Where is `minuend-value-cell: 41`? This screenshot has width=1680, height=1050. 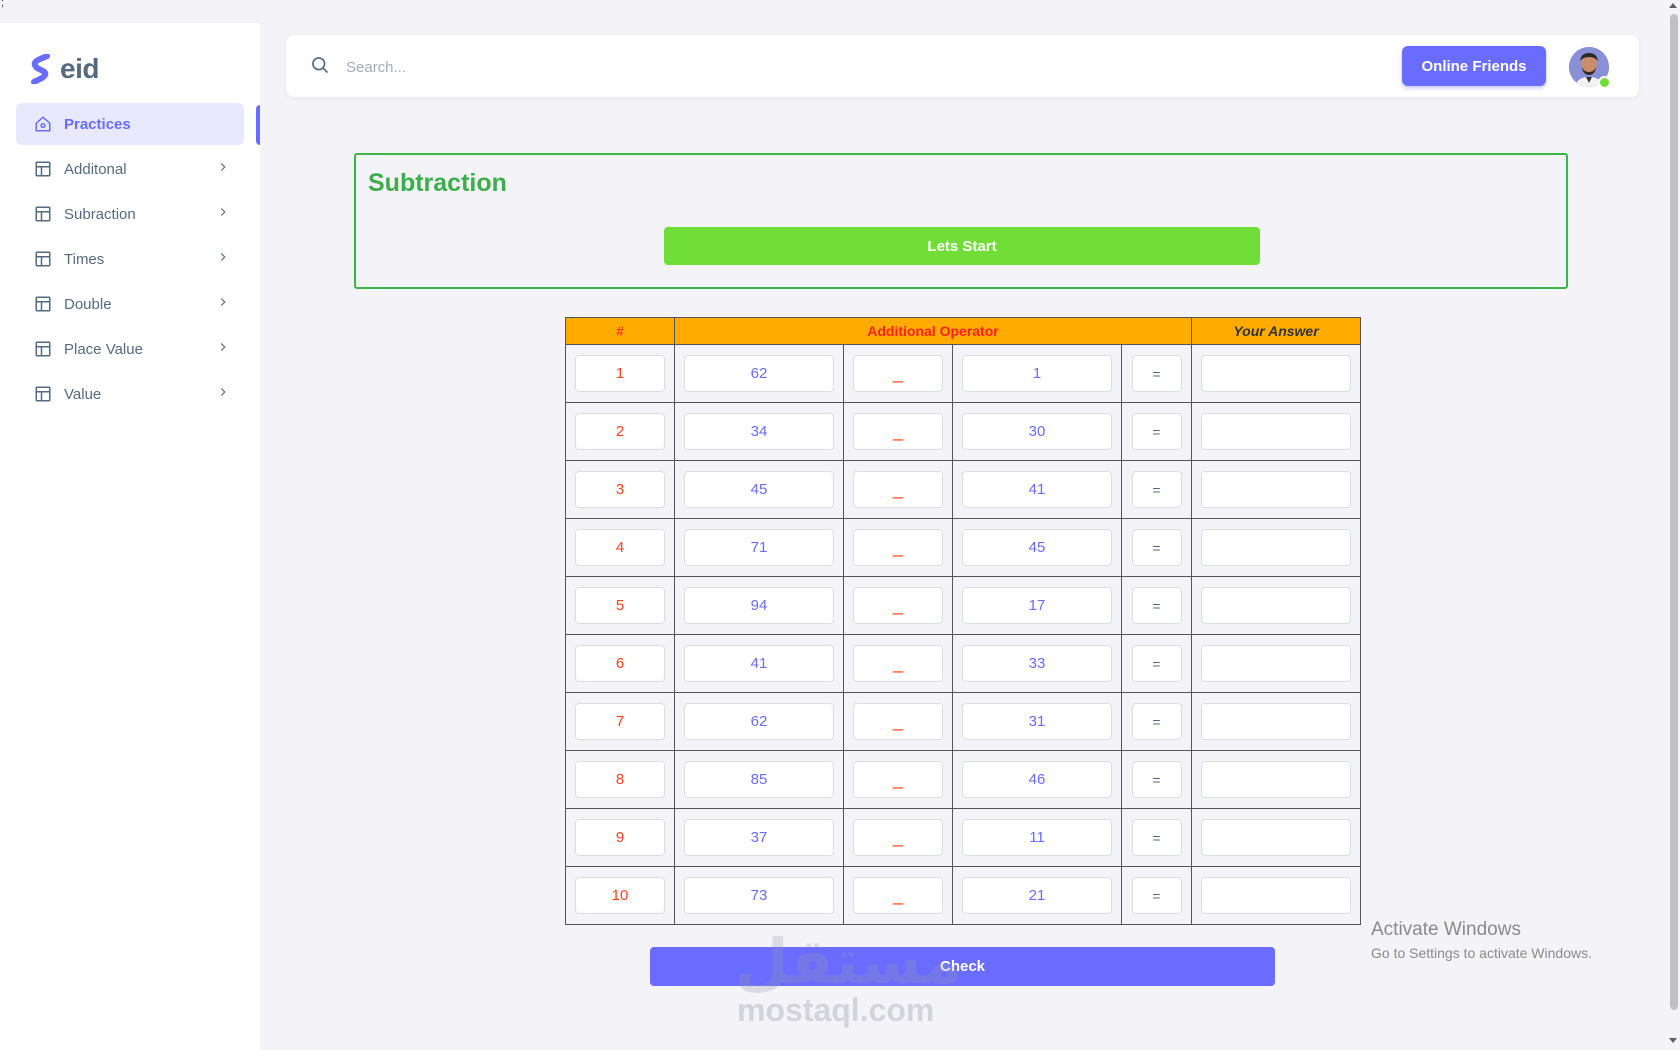
minuend-value-cell: 41 is located at coordinates (759, 663).